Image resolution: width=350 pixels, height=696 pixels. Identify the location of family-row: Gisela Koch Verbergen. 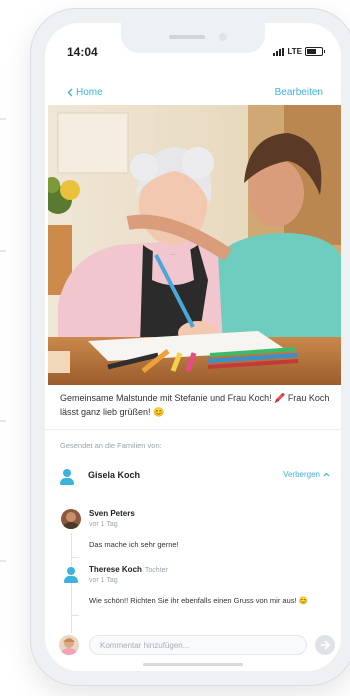
(195, 477).